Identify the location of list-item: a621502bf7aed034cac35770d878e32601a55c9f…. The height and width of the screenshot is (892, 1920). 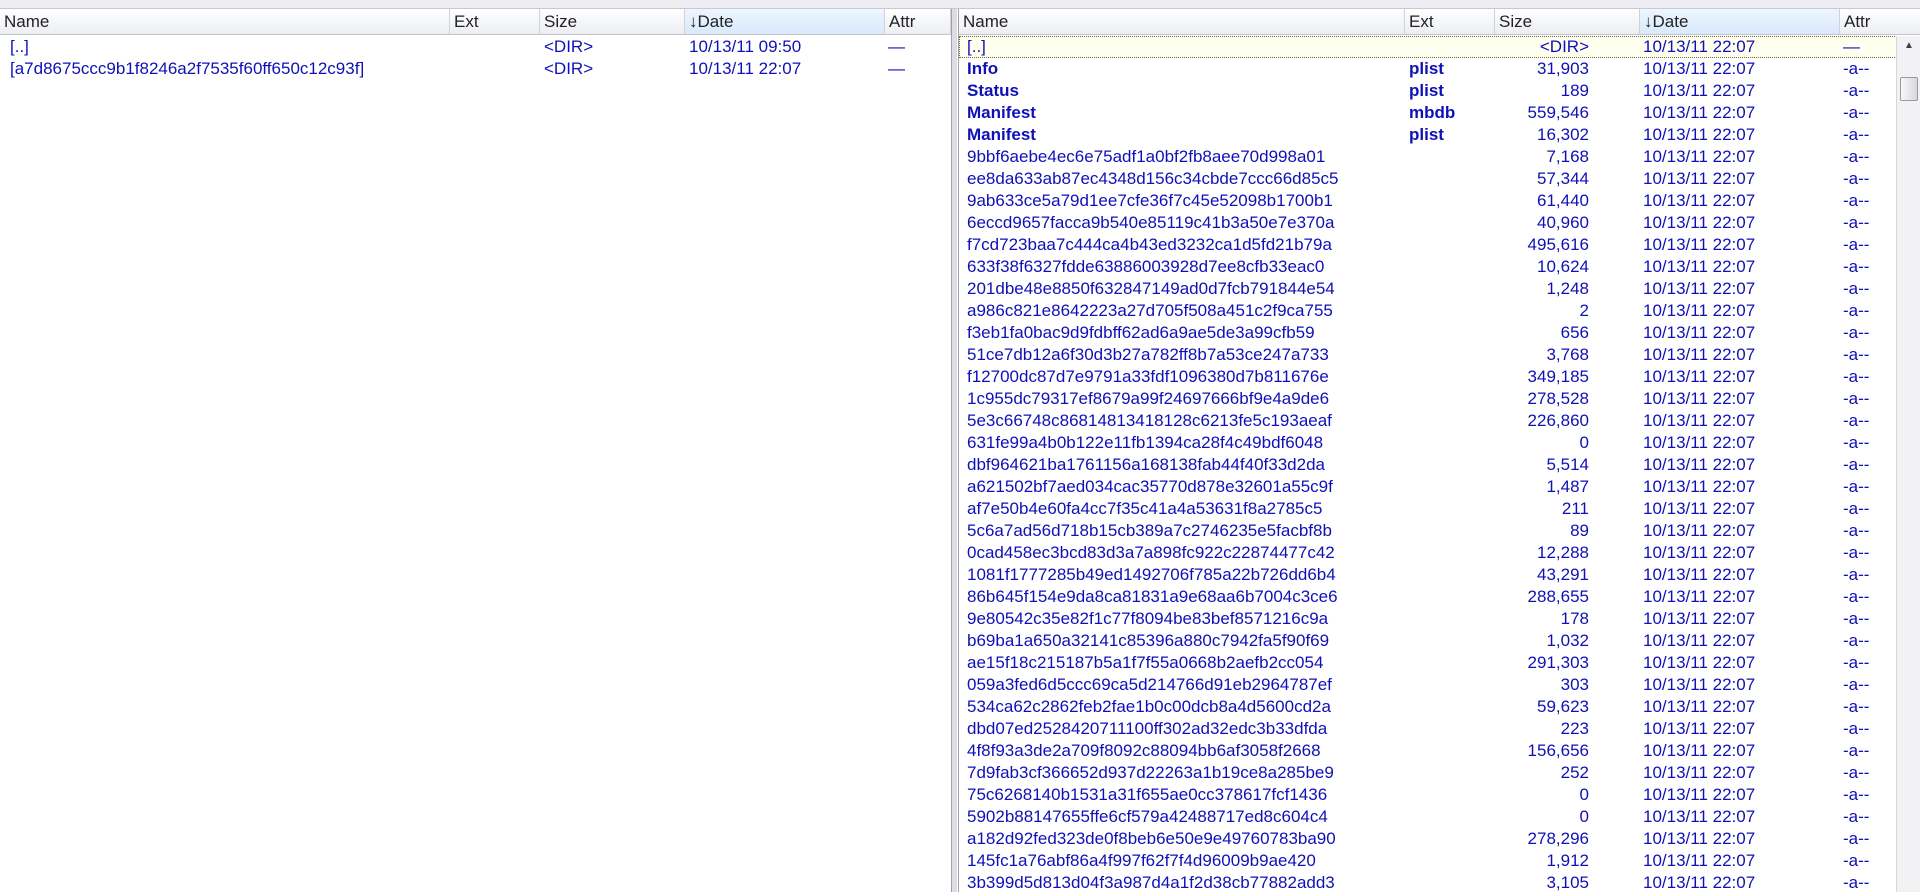
(1439, 487).